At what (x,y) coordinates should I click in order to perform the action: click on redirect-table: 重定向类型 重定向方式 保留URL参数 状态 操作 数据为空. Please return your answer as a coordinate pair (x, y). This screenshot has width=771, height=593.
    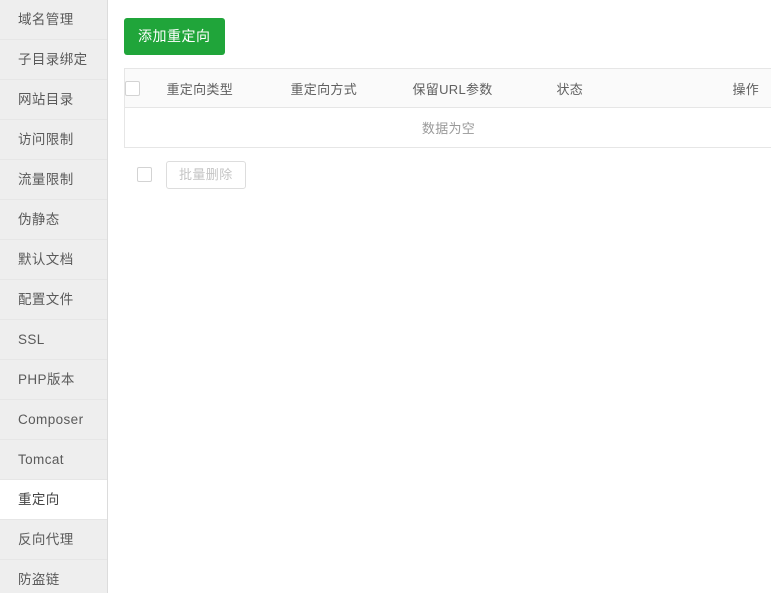
    Looking at the image, I should click on (447, 108).